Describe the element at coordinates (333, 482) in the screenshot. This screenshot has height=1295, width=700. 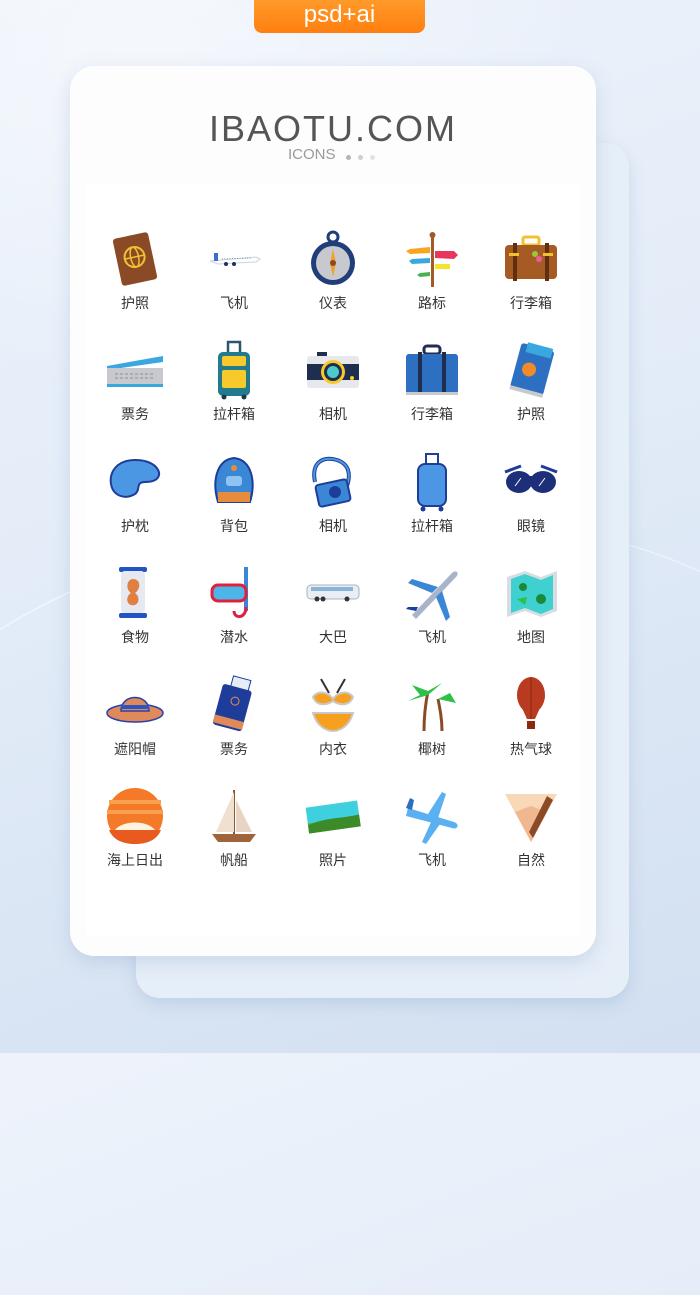
I see `camera-bag-icon` at that location.